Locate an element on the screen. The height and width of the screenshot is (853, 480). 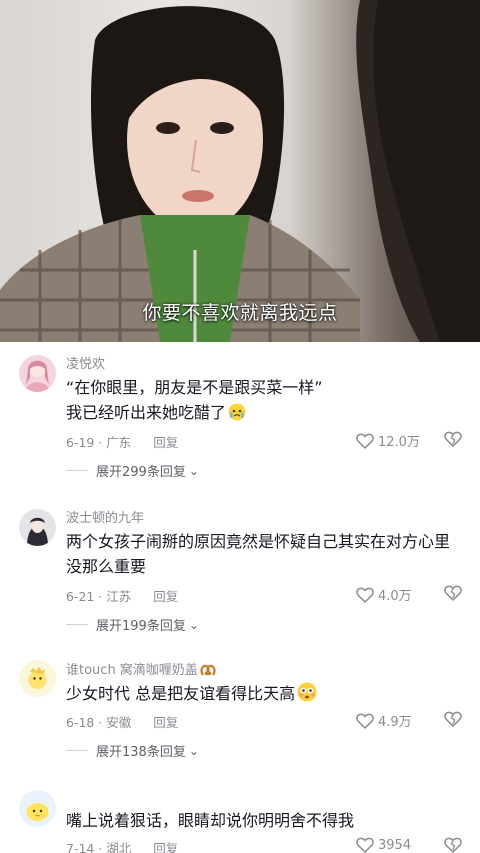
like-count: 3954 is located at coordinates (395, 845).